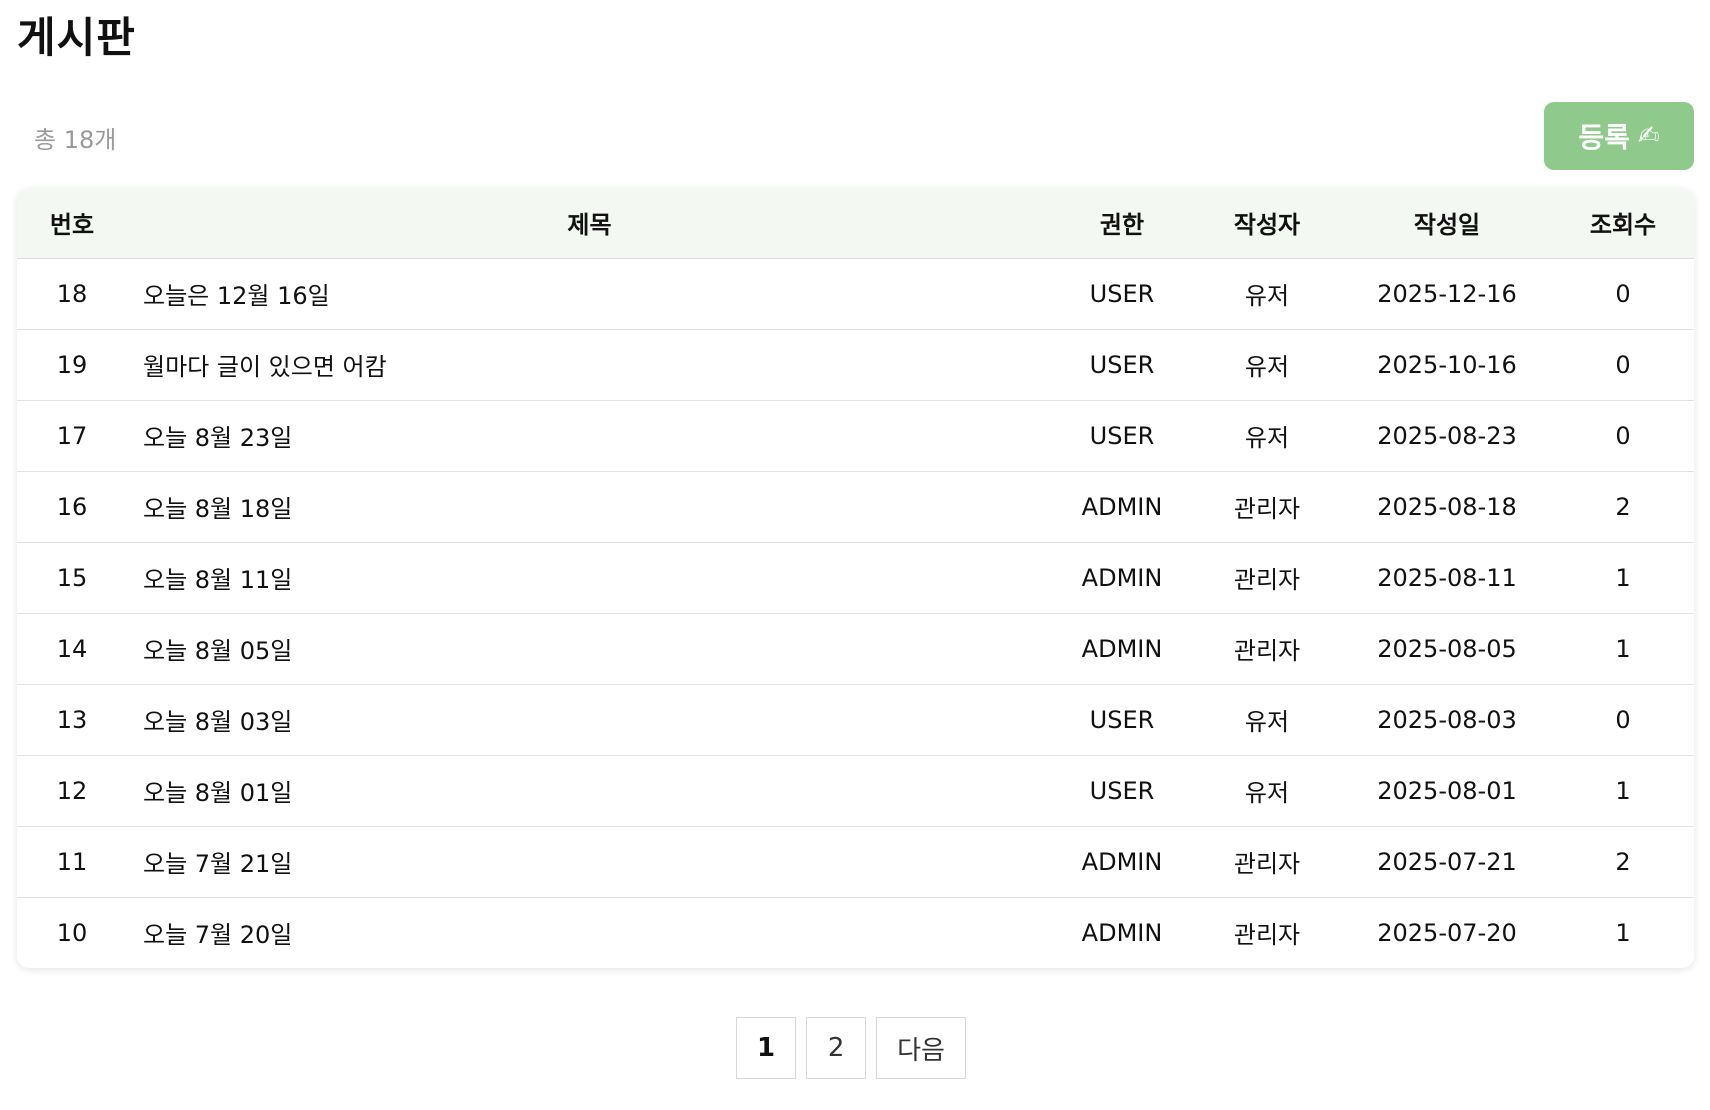 This screenshot has height=1110, width=1710. What do you see at coordinates (1604, 137) in the screenshot?
I see `register-button-label: 등록` at bounding box center [1604, 137].